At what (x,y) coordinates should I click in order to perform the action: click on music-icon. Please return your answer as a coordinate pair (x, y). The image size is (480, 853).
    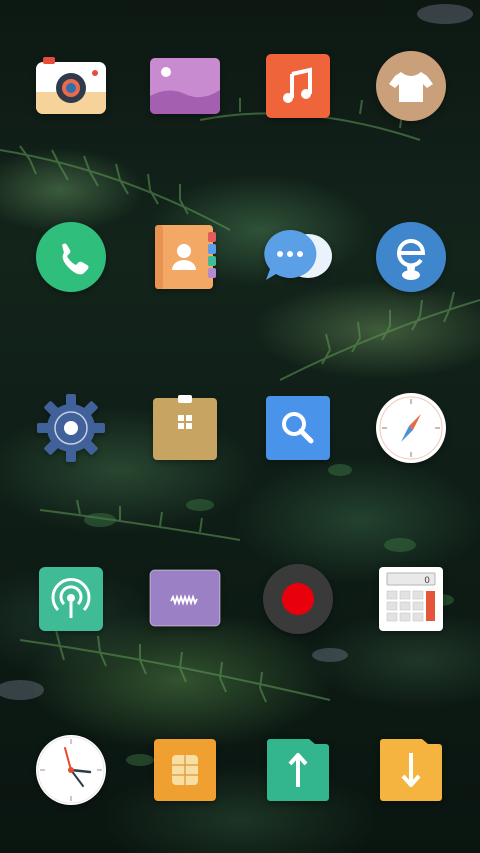
    Looking at the image, I should click on (298, 86).